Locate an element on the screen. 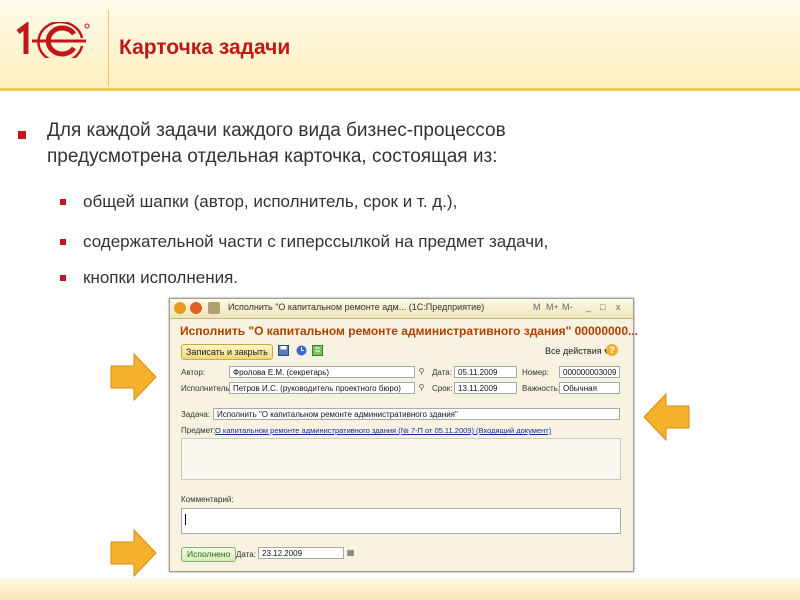  bullet-square-icon is located at coordinates (22, 135).